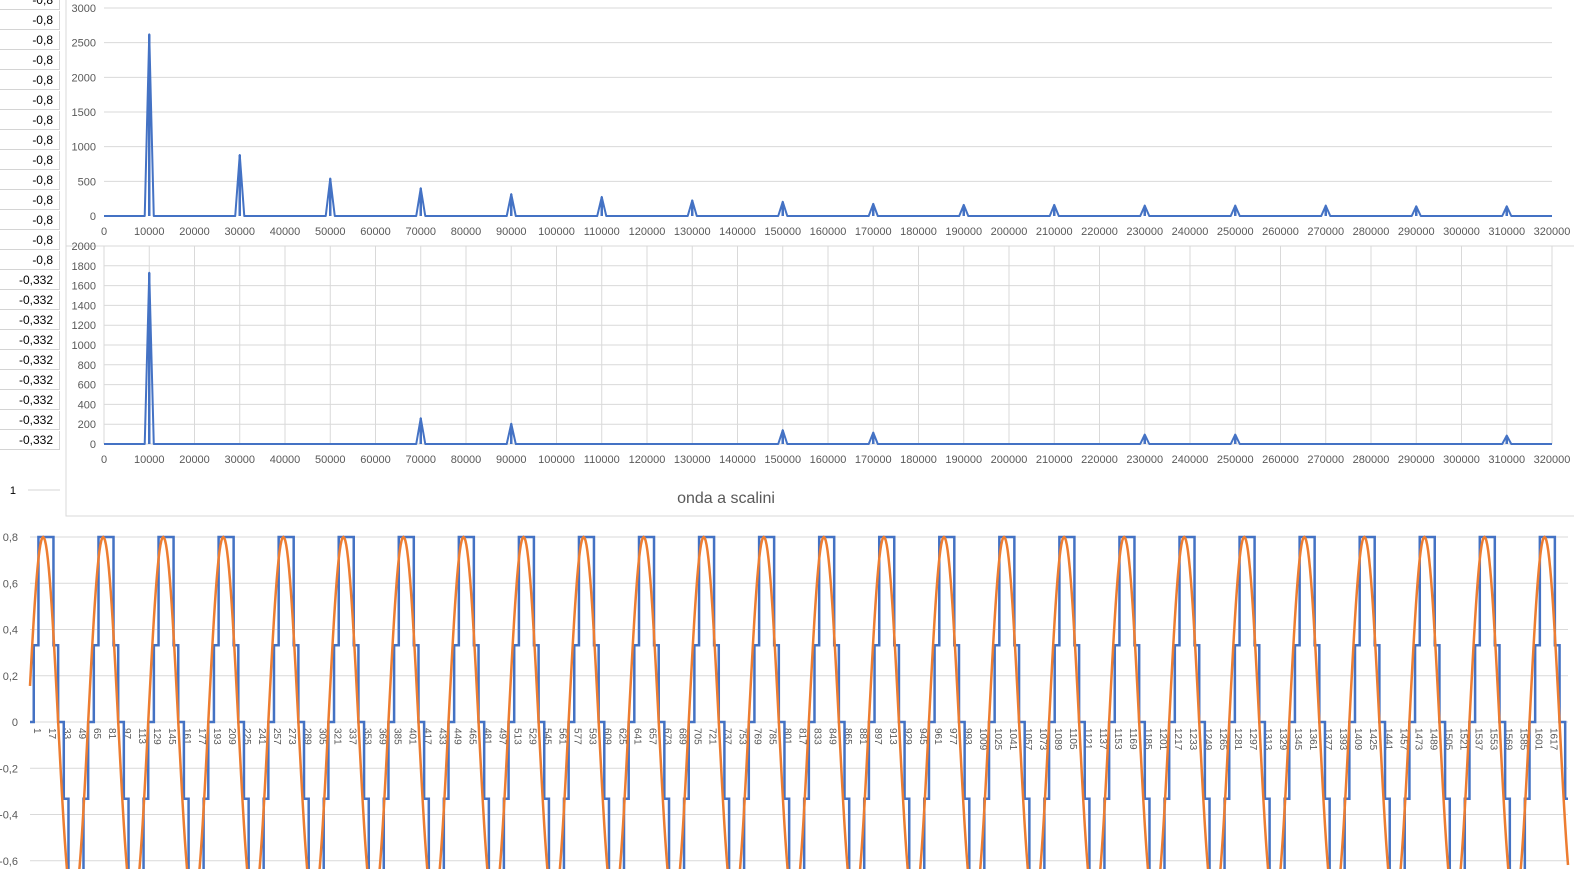 The height and width of the screenshot is (869, 1574). Describe the element at coordinates (1177, 739) in the screenshot. I see `x-tick-label: 1217` at that location.